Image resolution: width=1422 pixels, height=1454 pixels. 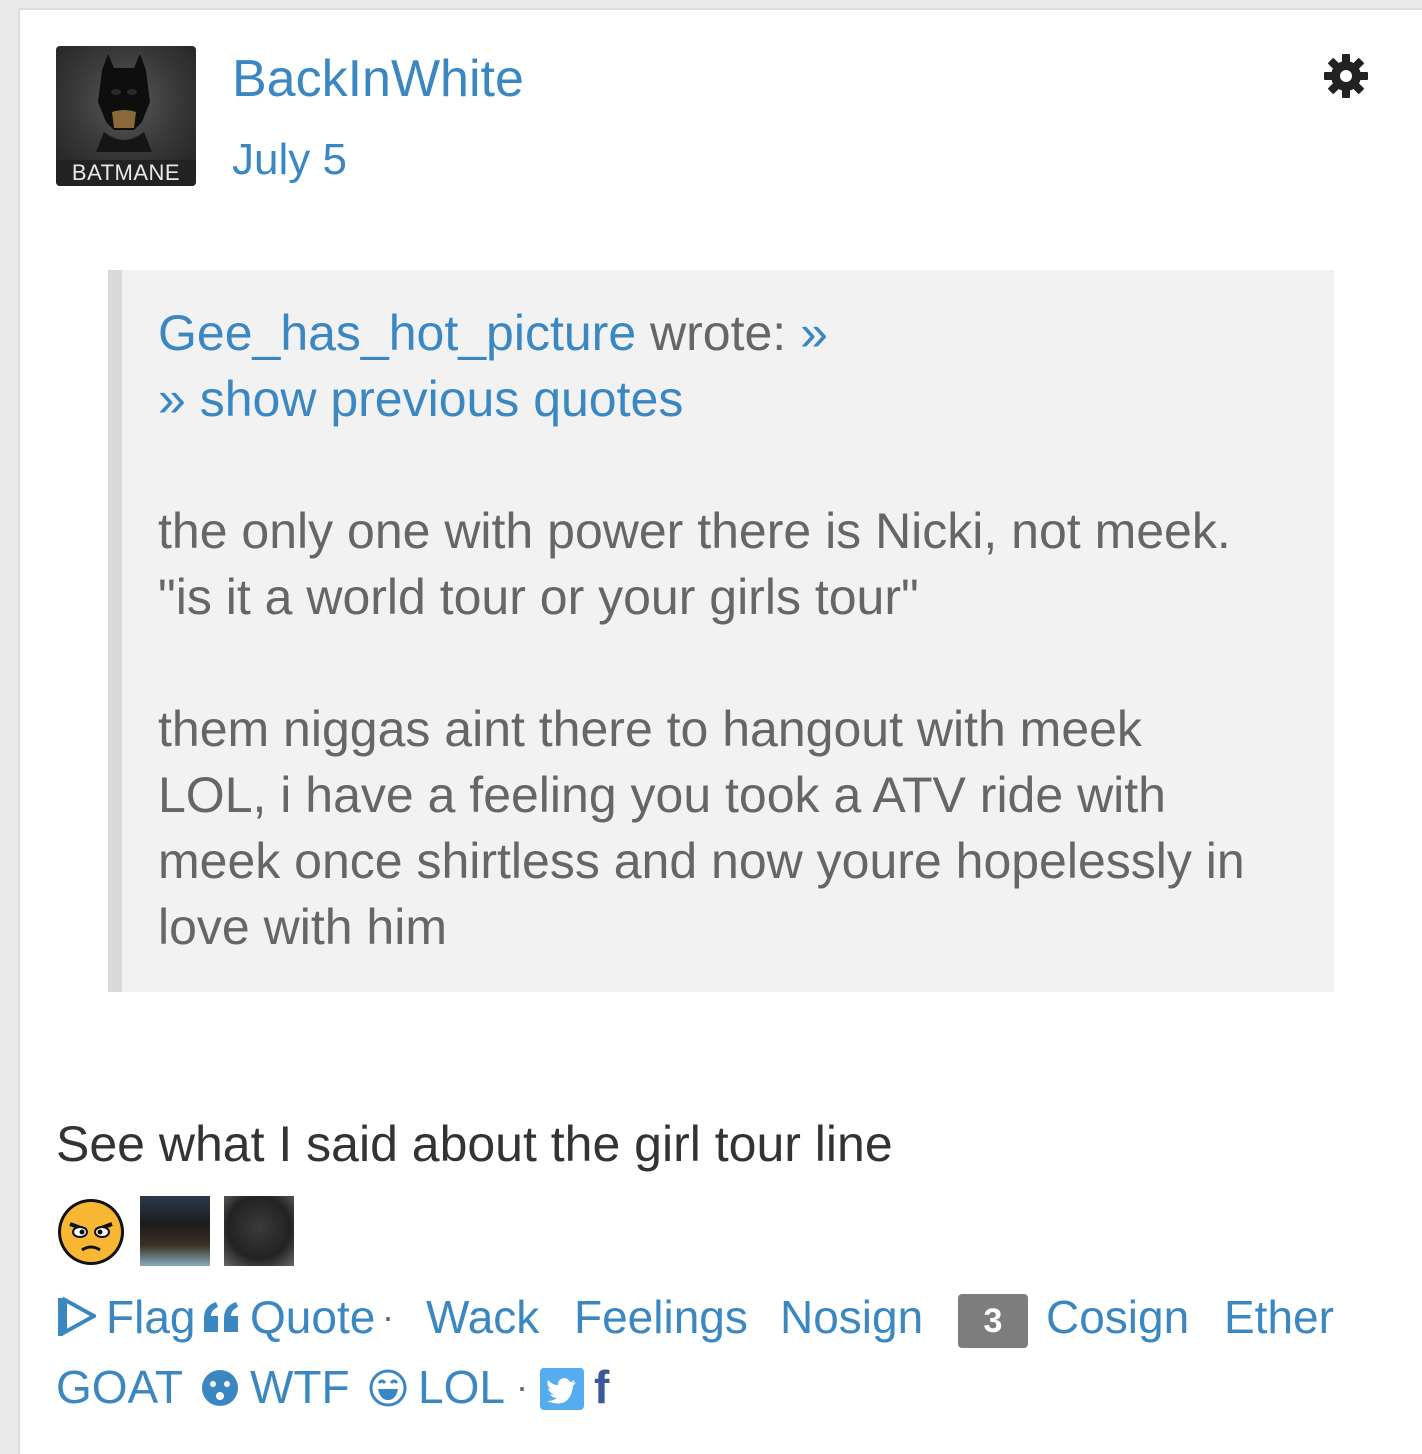 I want to click on quote-wrote-label: wrote:, so click(x=718, y=333).